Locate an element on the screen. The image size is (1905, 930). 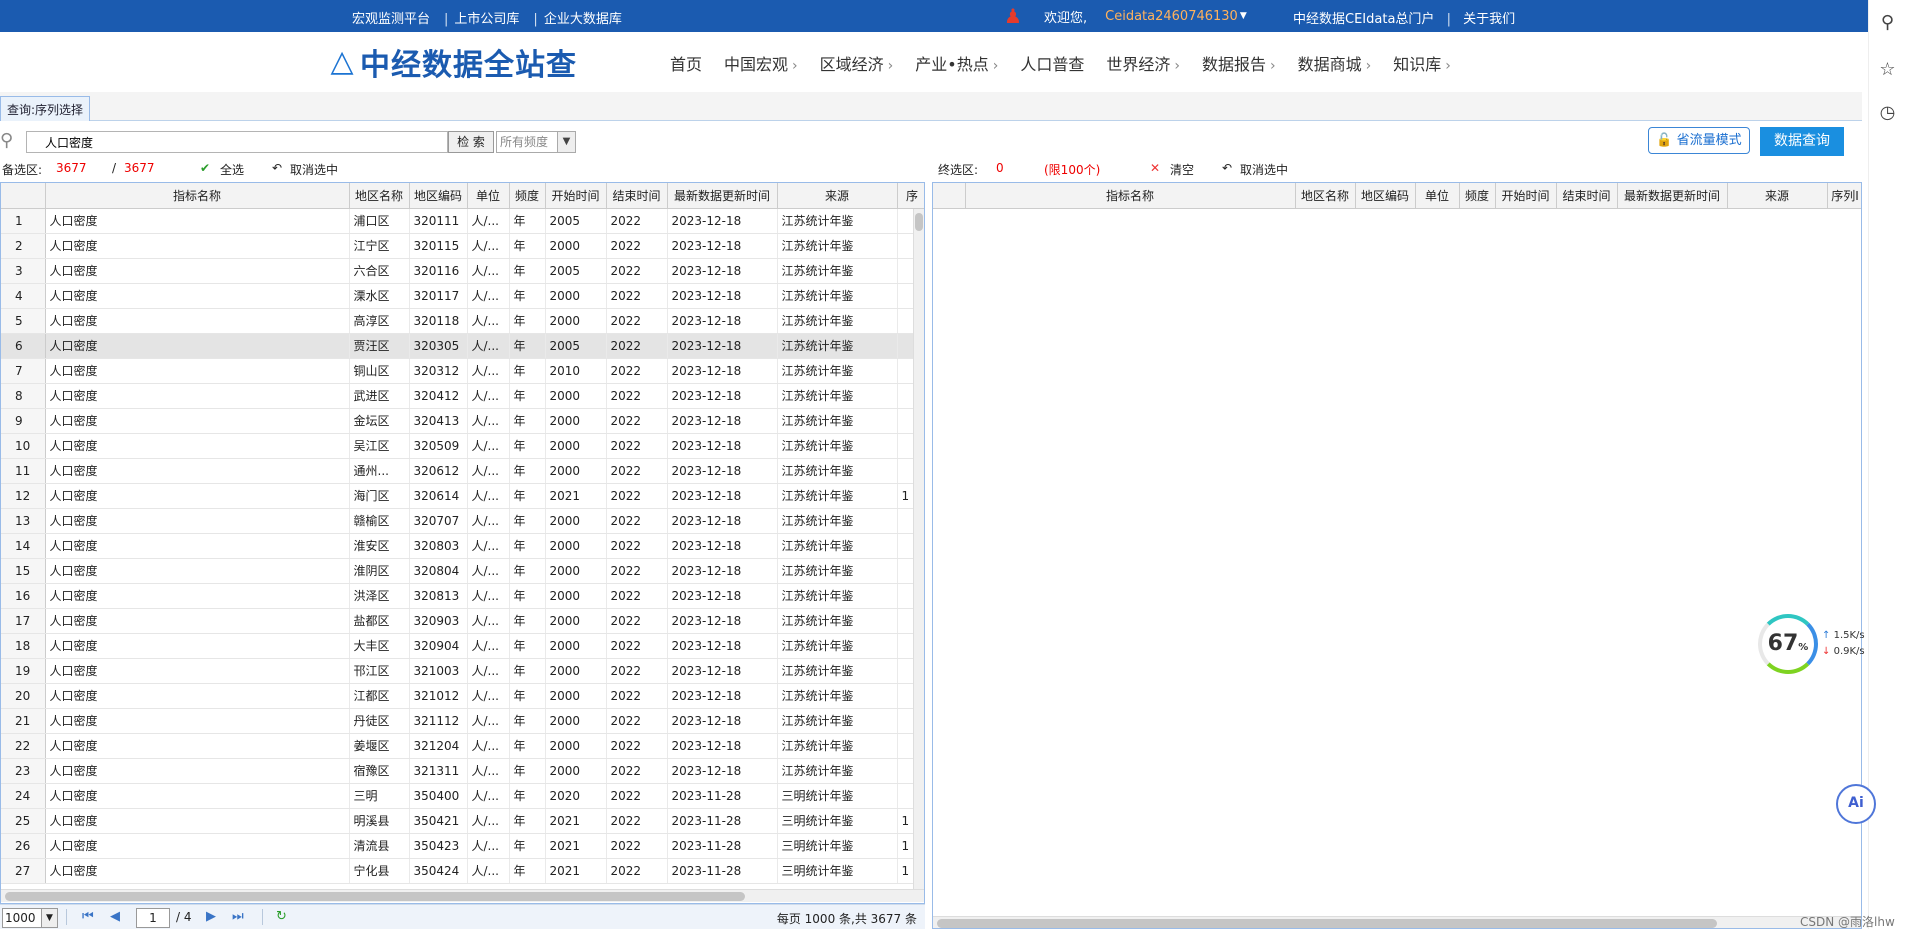
nav-item: 数据报告 › is located at coordinates (1239, 63).